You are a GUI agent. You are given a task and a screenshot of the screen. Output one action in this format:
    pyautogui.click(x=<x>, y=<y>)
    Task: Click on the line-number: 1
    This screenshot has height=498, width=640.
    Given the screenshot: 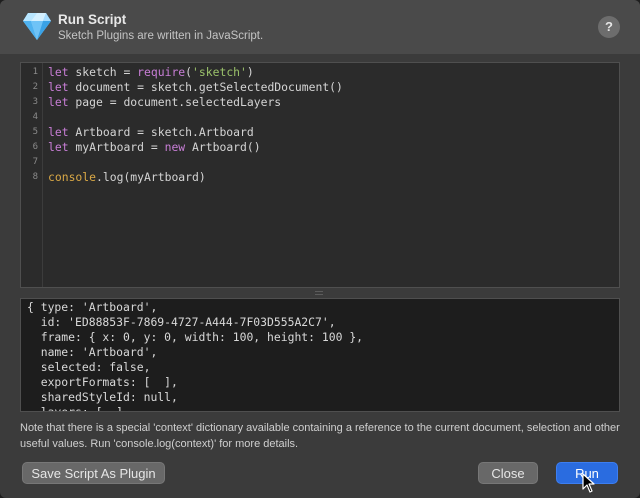 What is the action you would take?
    pyautogui.click(x=35, y=72)
    